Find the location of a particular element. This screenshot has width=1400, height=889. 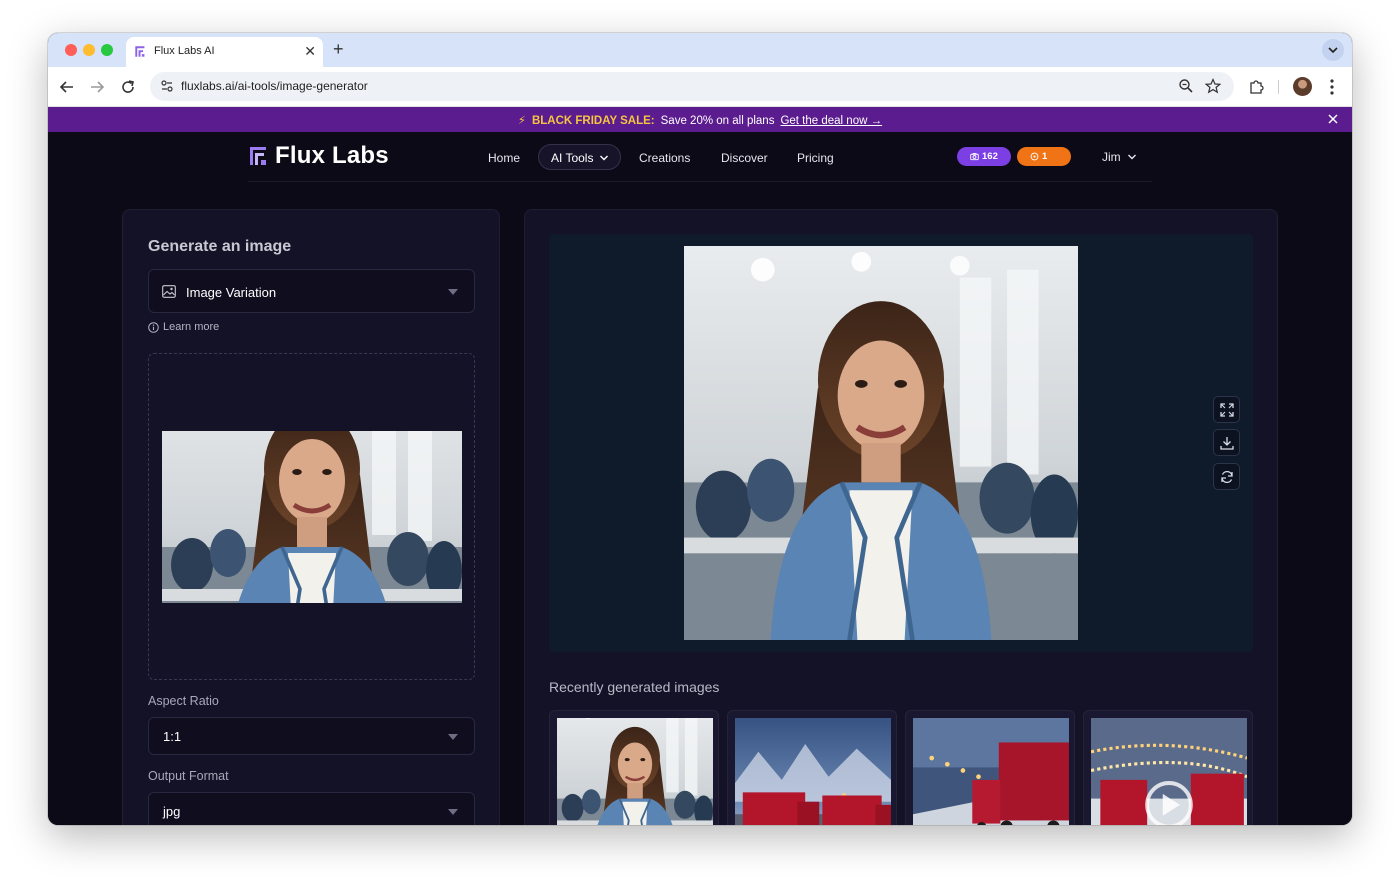

browser-tab-strip: Flux Labs AI ✕ + is located at coordinates (700, 50).